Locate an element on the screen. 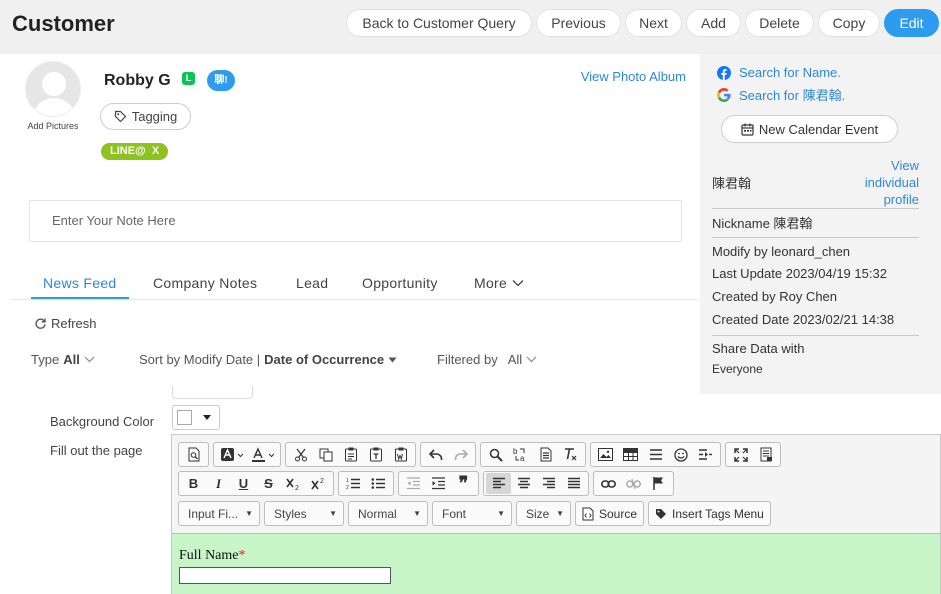  contact-chinese-name: 陳君翰 is located at coordinates (732, 183).